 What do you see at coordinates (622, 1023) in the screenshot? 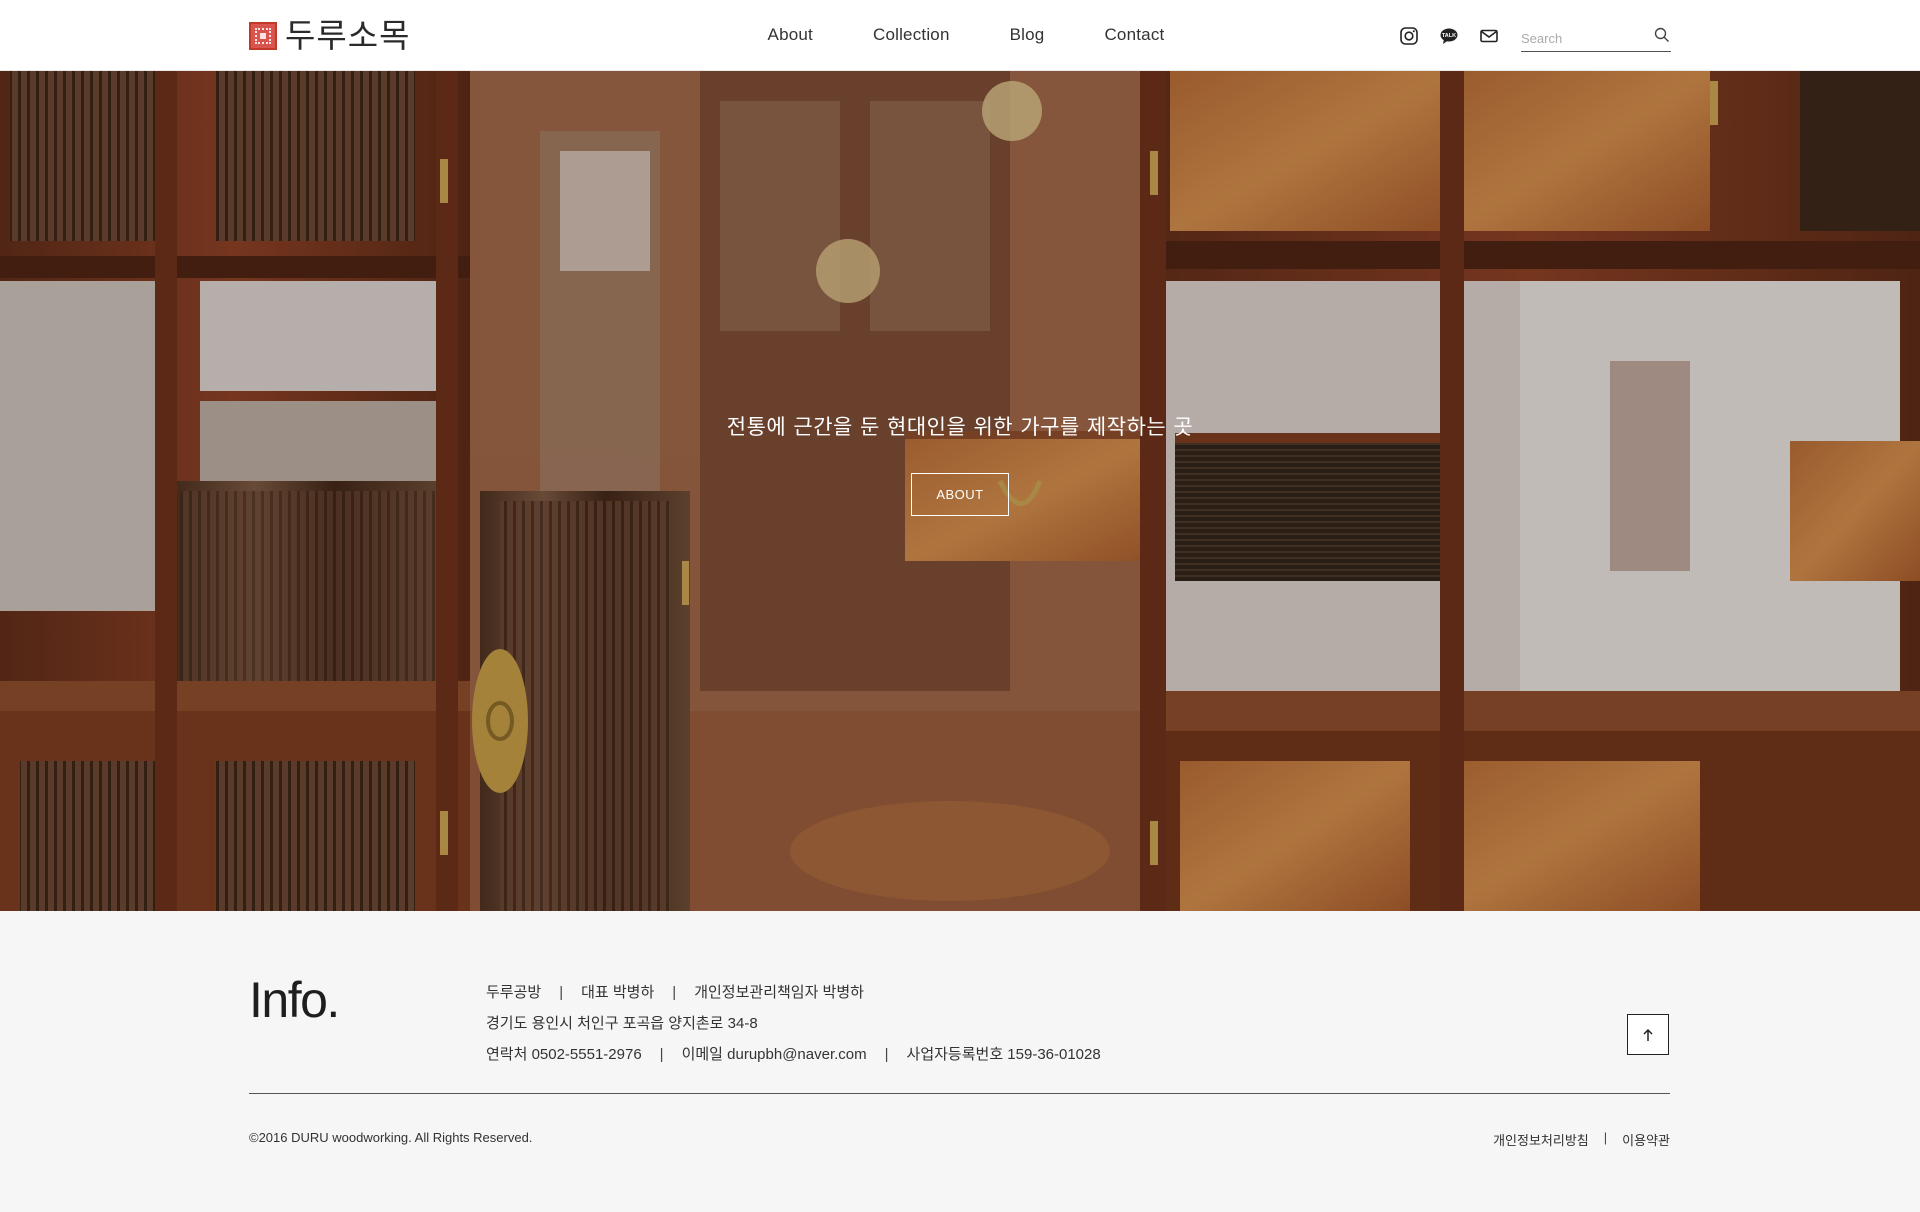
I see `address: 경기도 용인시 처인구 포곡읍 양지촌로 34-8` at bounding box center [622, 1023].